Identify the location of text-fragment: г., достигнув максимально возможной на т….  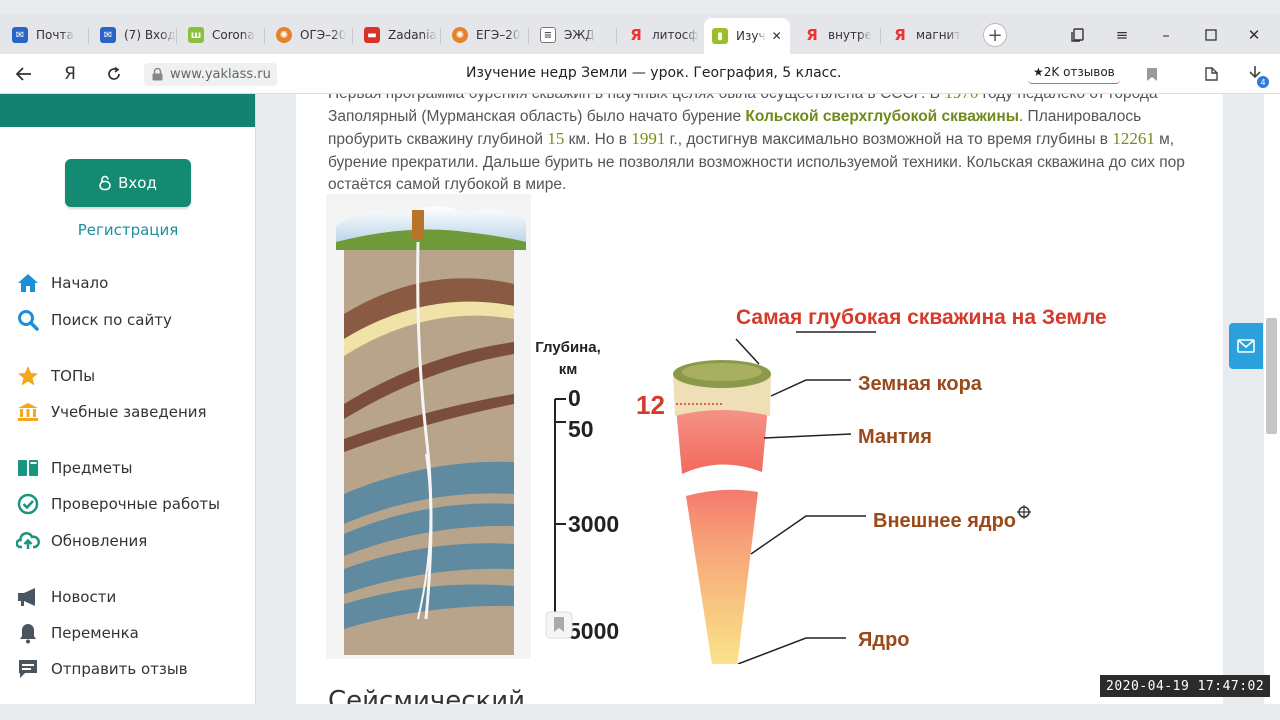
(889, 139).